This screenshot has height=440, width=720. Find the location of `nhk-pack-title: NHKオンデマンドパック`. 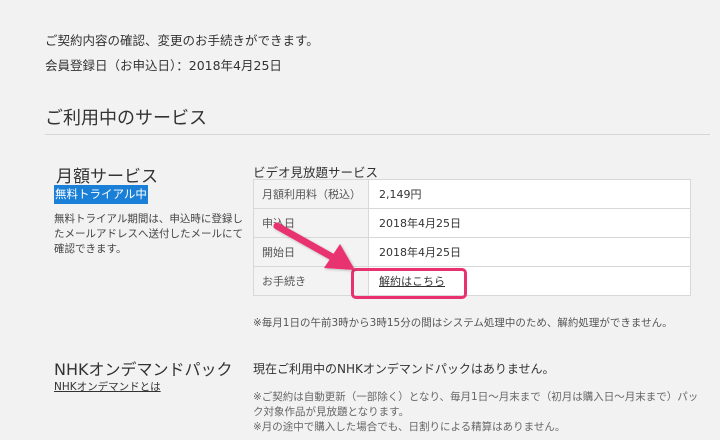

nhk-pack-title: NHKオンデマンドパック is located at coordinates (143, 369).